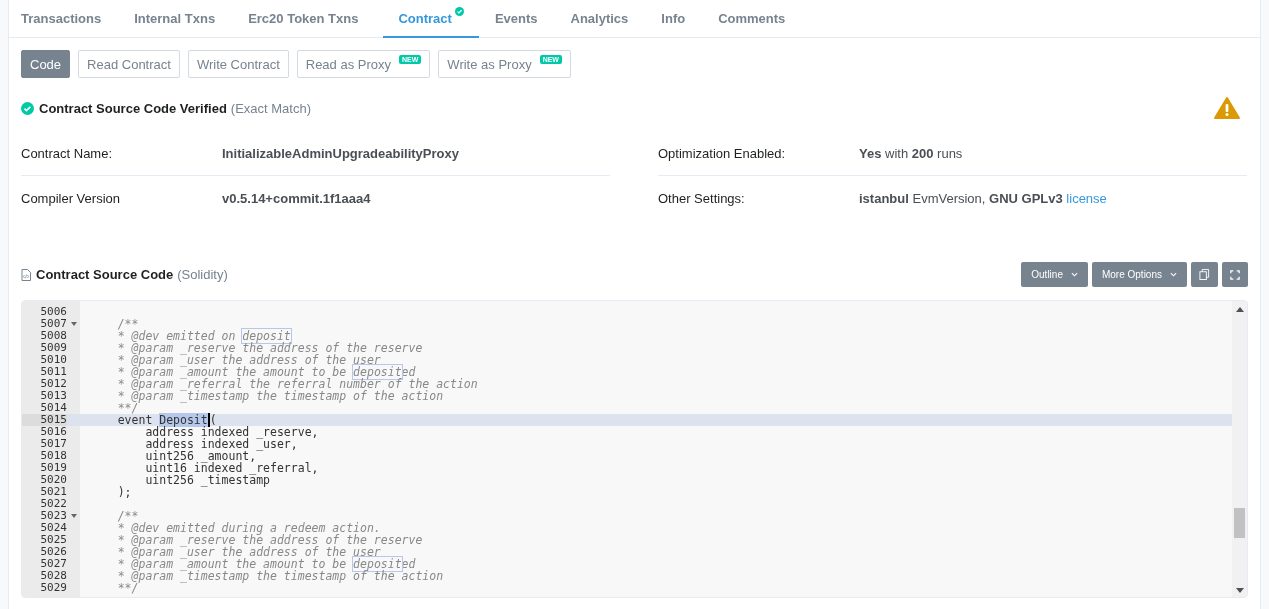 Image resolution: width=1269 pixels, height=609 pixels. I want to click on detail-value: InitializableAdminUpgradeabilityProxy, so click(340, 153).